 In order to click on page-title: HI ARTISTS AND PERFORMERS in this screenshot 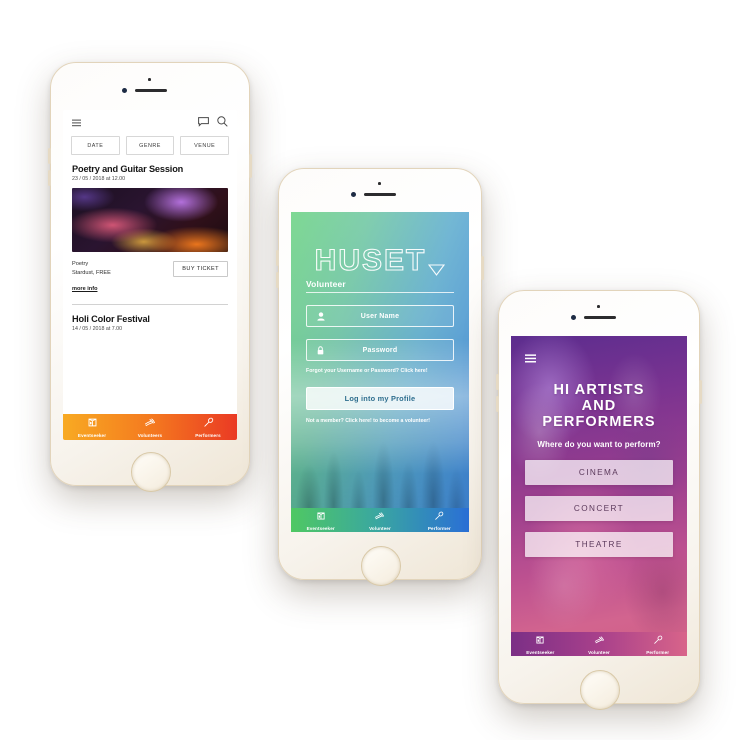, I will do `click(599, 406)`.